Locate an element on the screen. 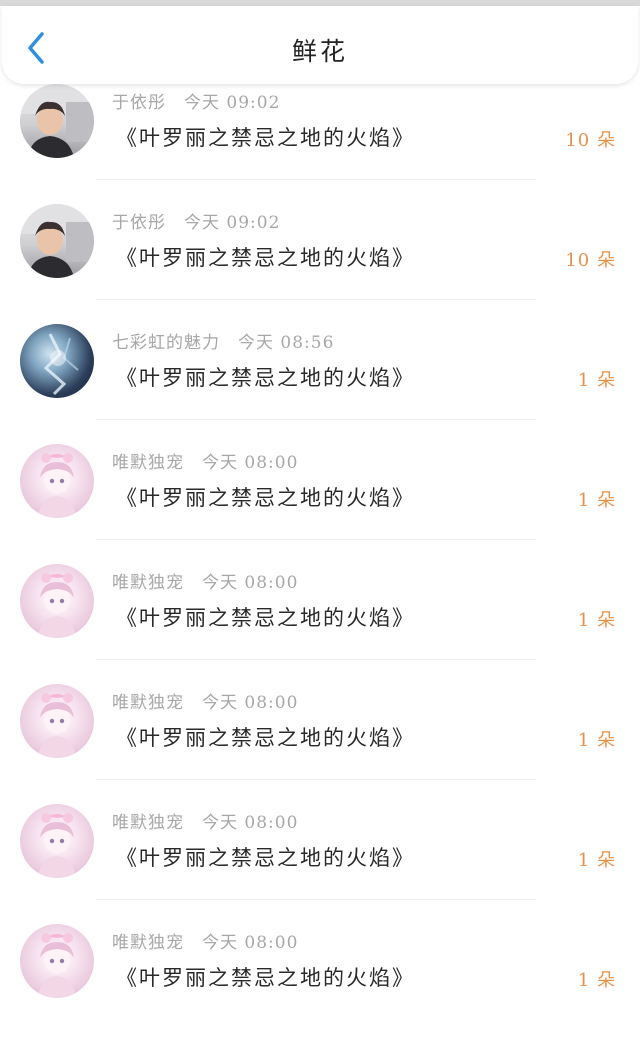  page-title: 鲜花 is located at coordinates (319, 51).